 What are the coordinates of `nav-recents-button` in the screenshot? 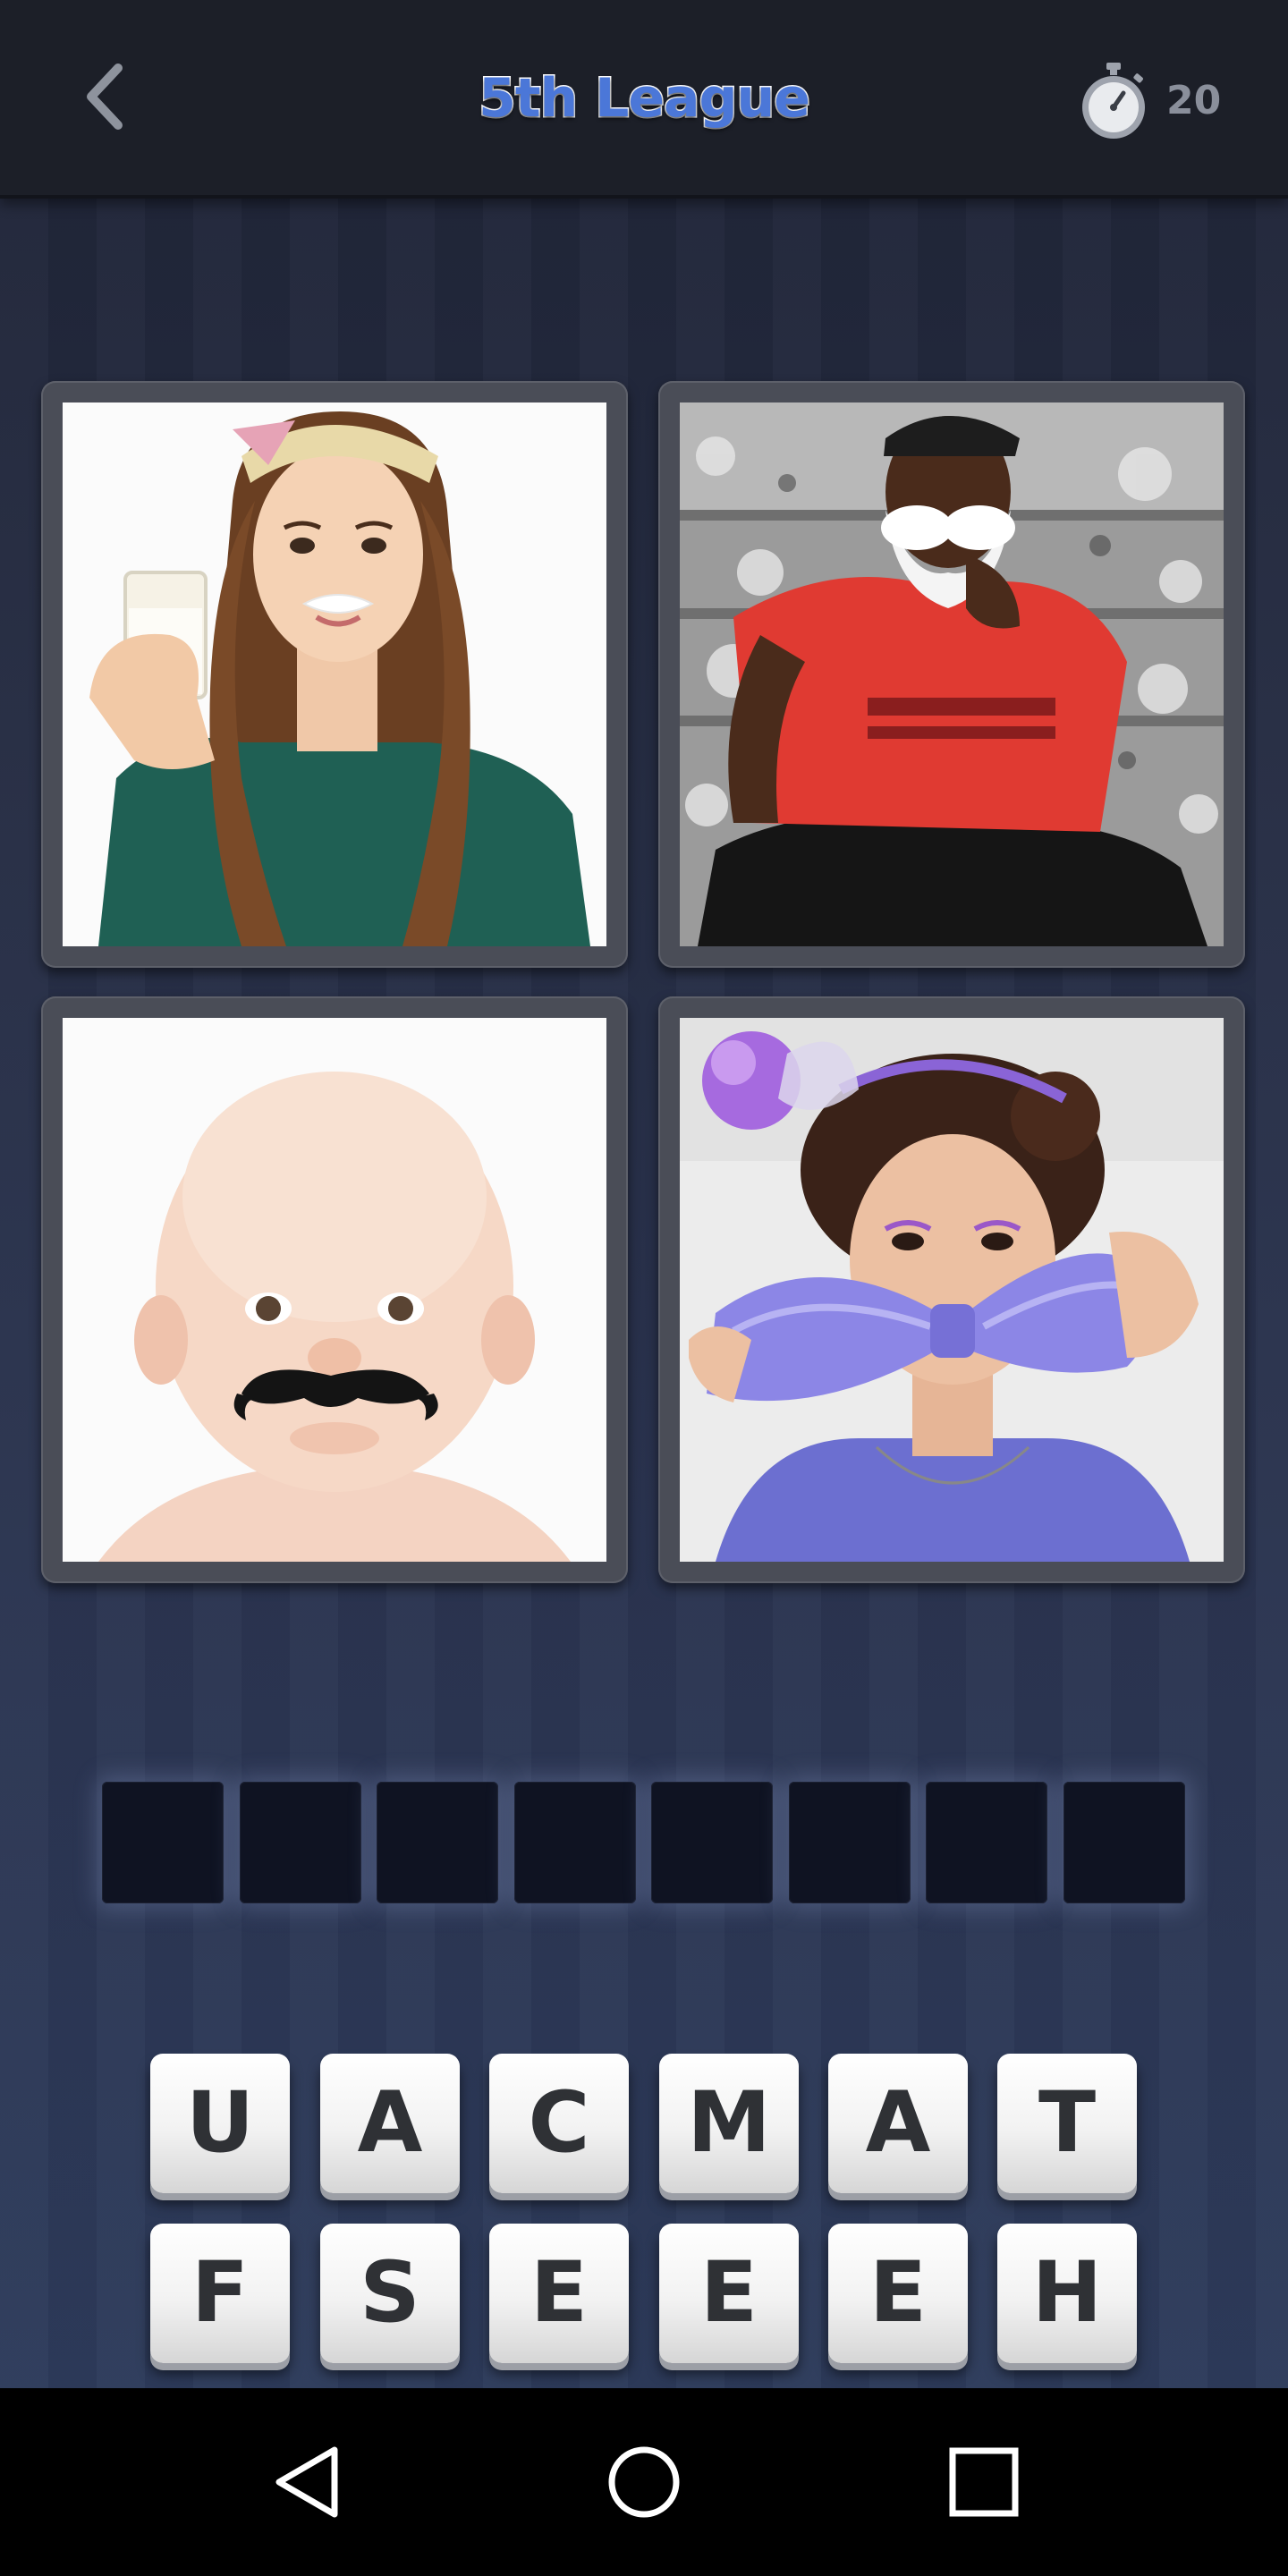 It's located at (984, 2482).